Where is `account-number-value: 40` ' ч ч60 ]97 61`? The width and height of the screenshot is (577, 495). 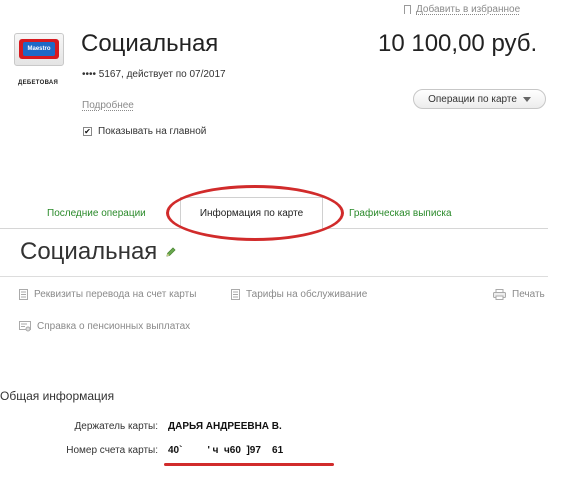
account-number-value: 40` ' ч ч60 ]97 61 is located at coordinates (226, 450).